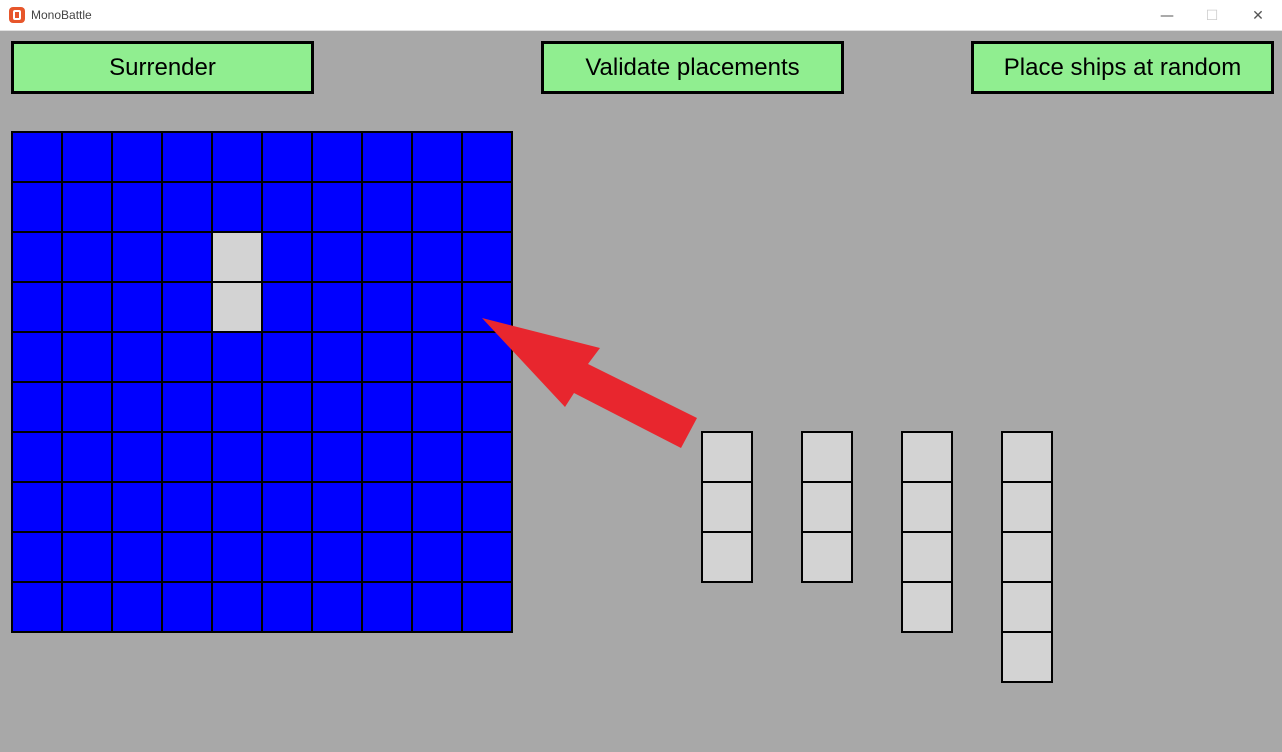 Image resolution: width=1282 pixels, height=752 pixels. What do you see at coordinates (692, 67) in the screenshot?
I see `validate-placements-button: Validate placements` at bounding box center [692, 67].